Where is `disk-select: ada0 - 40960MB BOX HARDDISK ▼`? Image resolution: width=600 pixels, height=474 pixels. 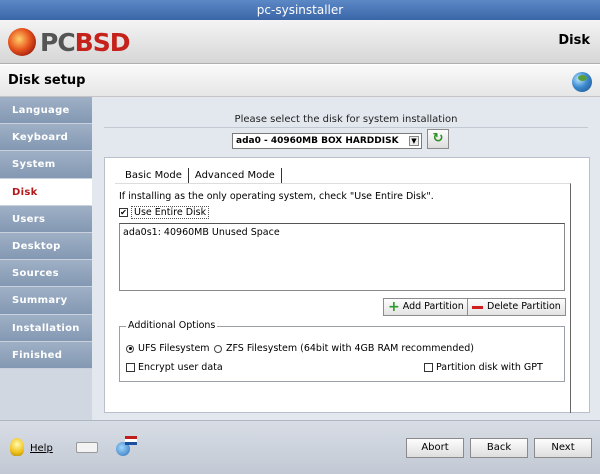 disk-select: ada0 - 40960MB BOX HARDDISK ▼ is located at coordinates (327, 141).